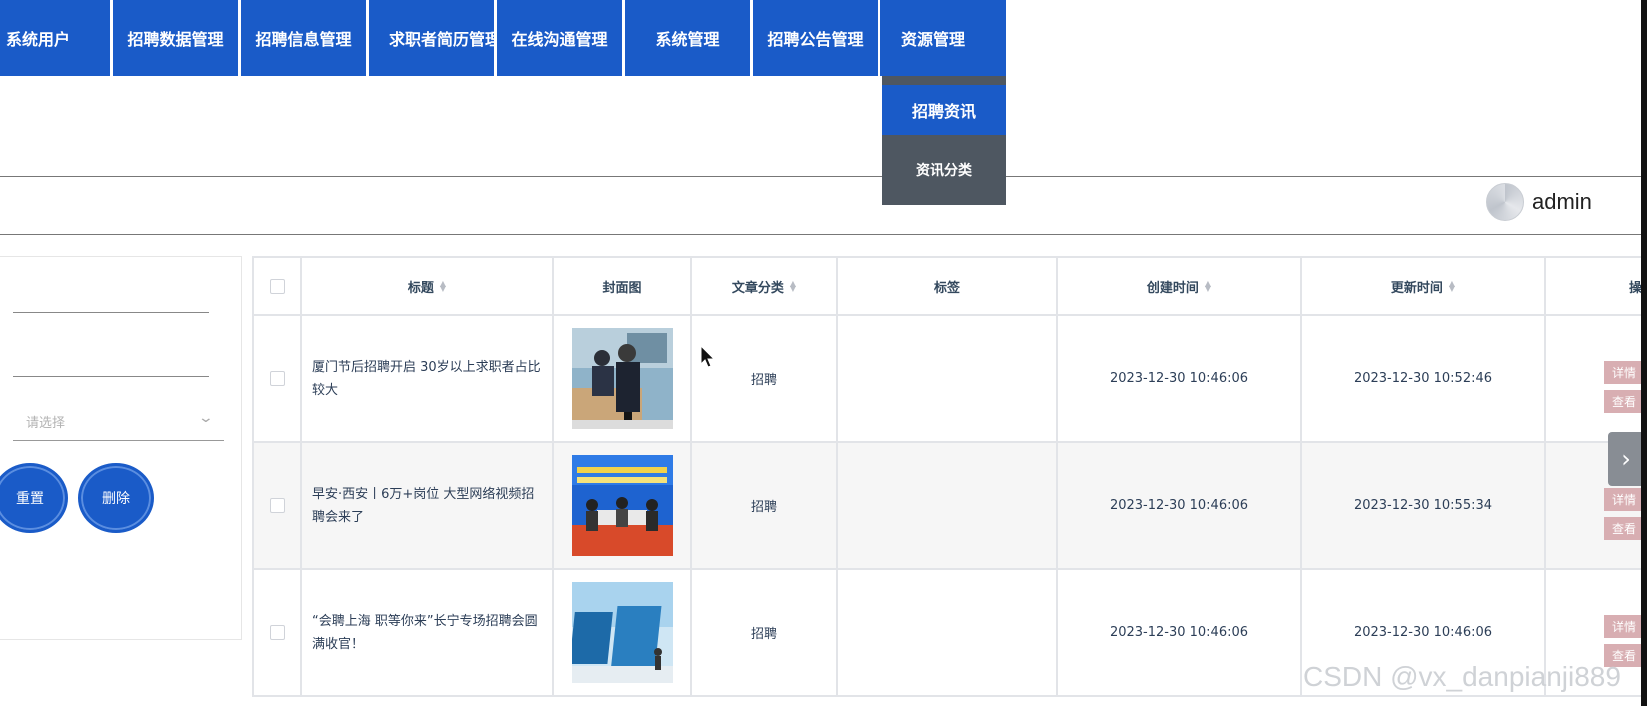 The height and width of the screenshot is (706, 1647). What do you see at coordinates (441, 176) in the screenshot?
I see `divider-top` at bounding box center [441, 176].